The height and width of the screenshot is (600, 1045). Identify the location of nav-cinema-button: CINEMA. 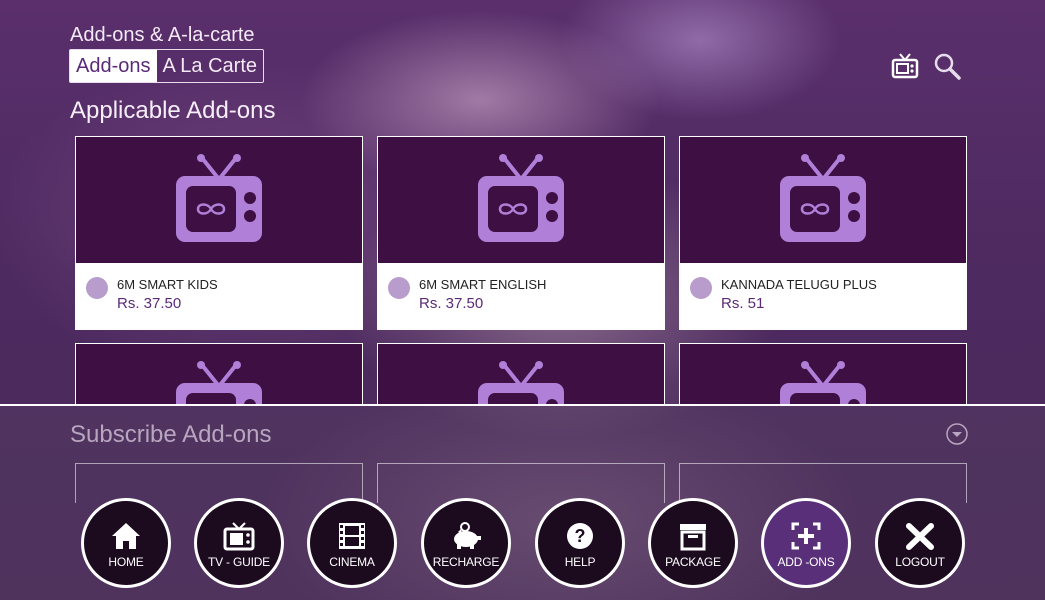
(352, 543).